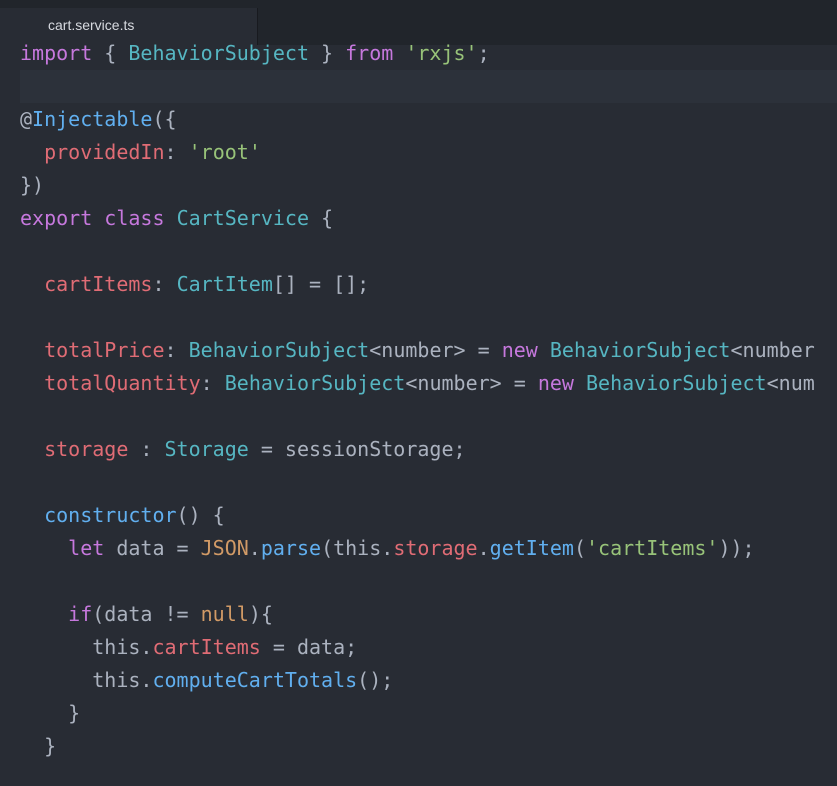  I want to click on code-token: <num, so click(790, 383).